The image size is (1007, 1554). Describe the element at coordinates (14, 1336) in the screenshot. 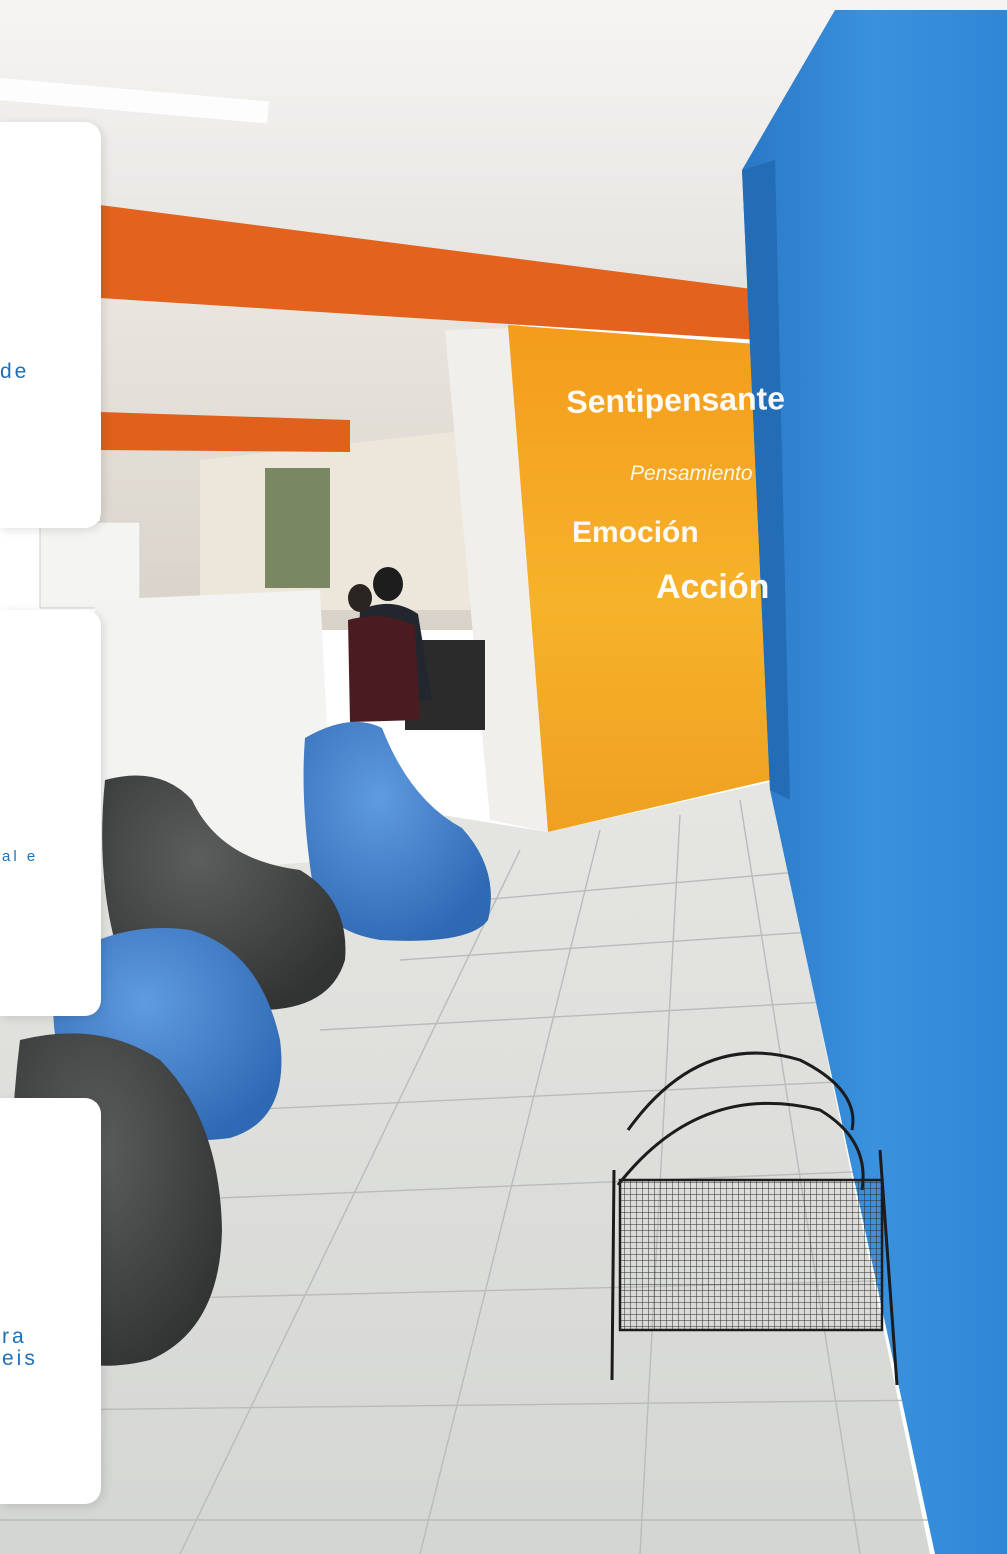

I see `card-3-text-line-1: ra` at that location.